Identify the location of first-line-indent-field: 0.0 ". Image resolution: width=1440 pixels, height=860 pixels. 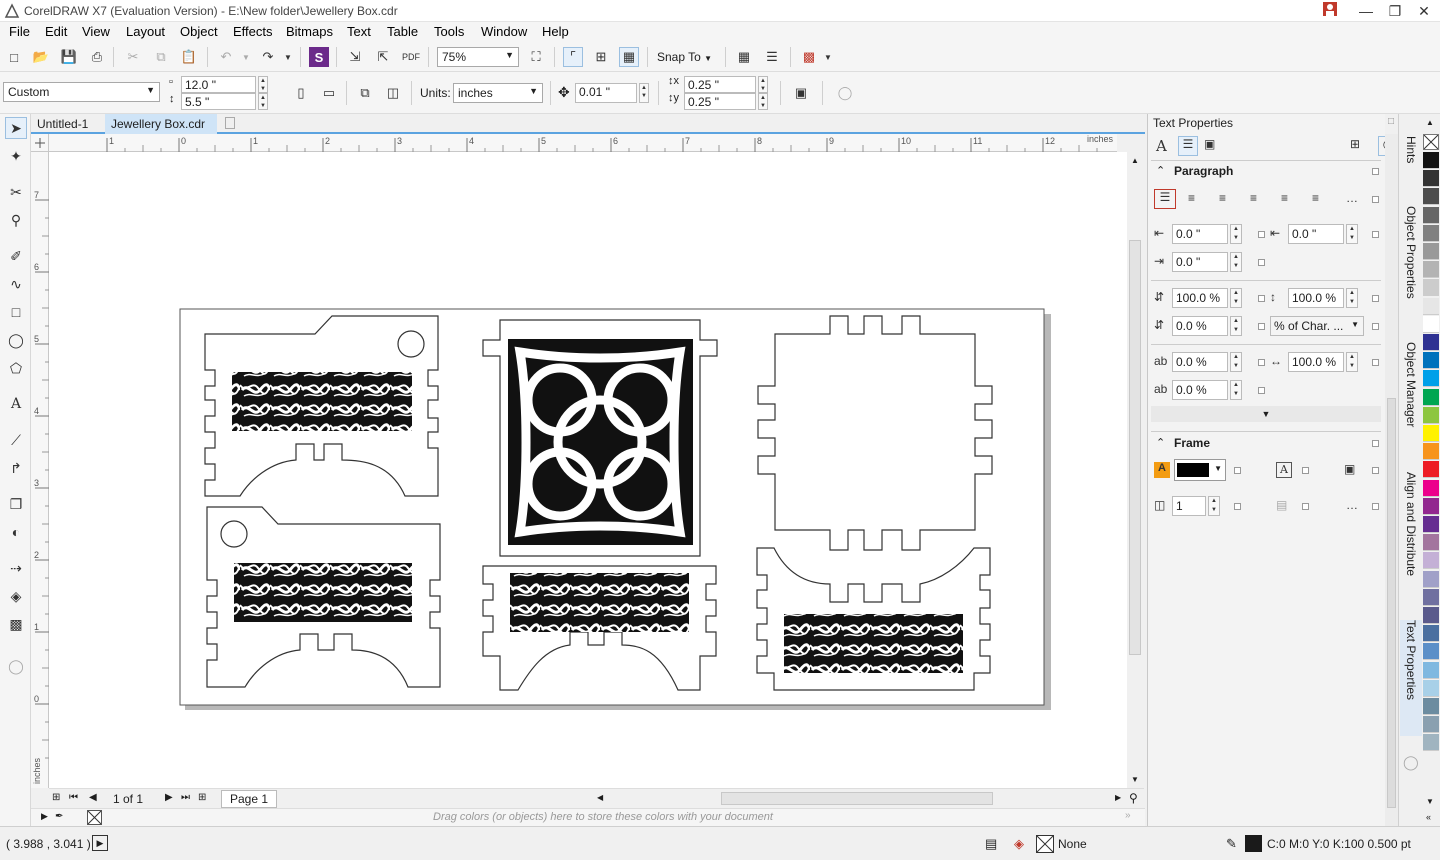
(1316, 234).